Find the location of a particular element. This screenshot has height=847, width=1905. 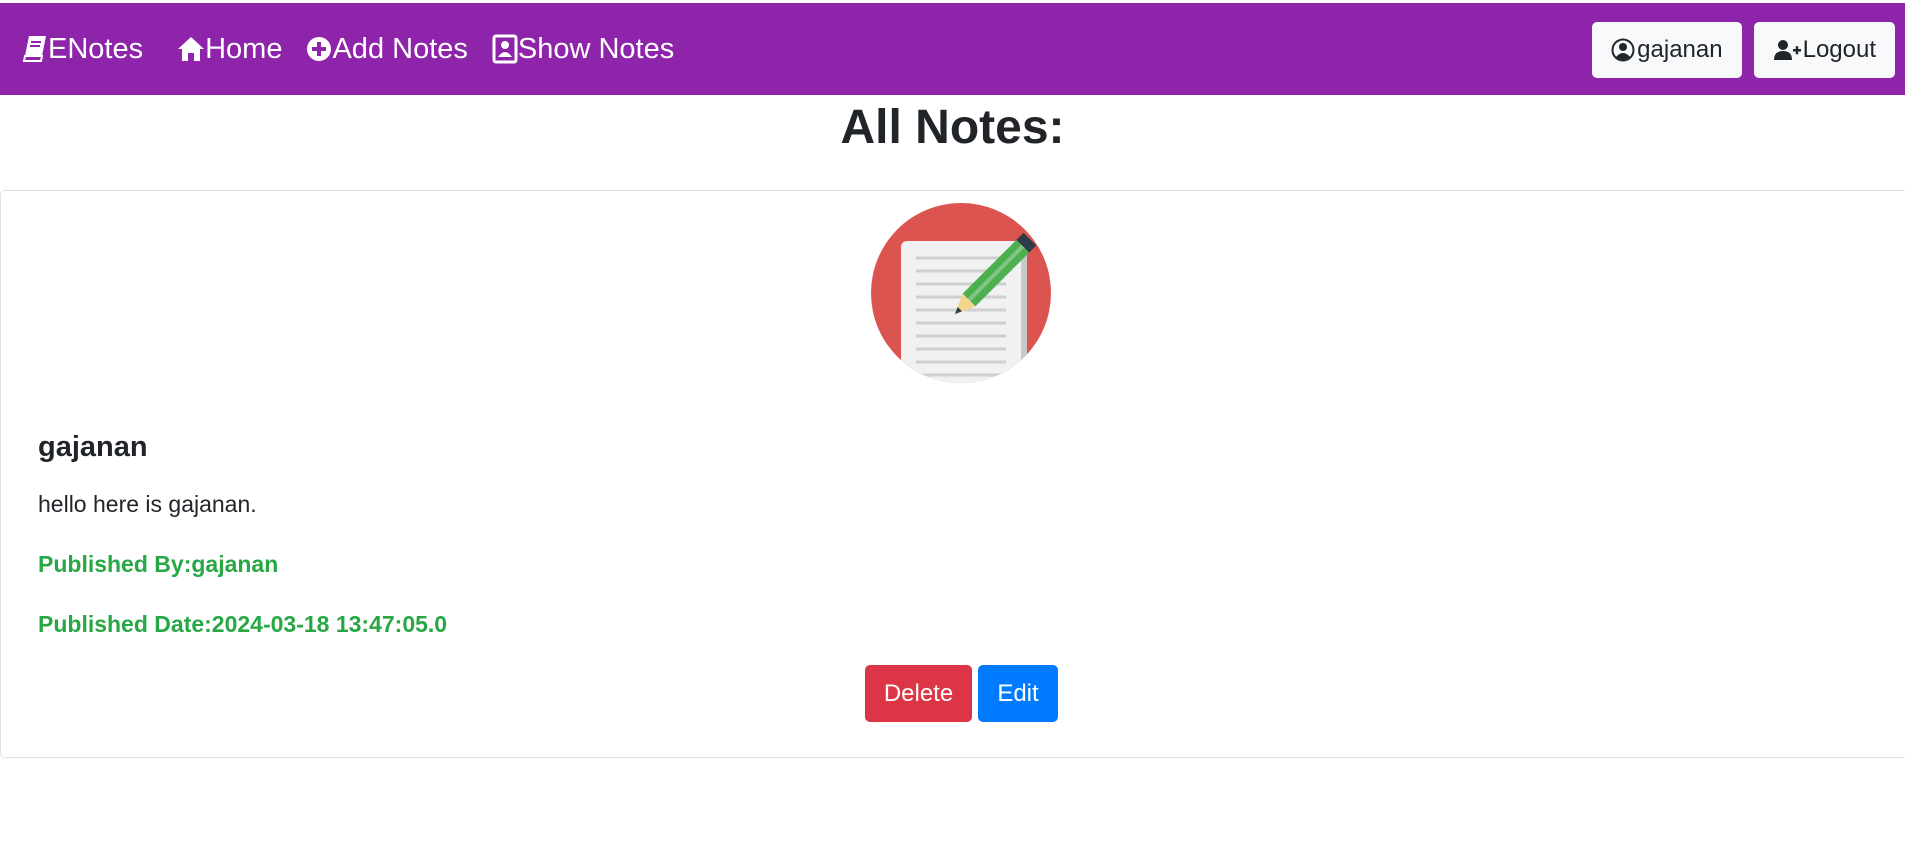

note-content: hello here is gajanan. is located at coordinates (147, 504).